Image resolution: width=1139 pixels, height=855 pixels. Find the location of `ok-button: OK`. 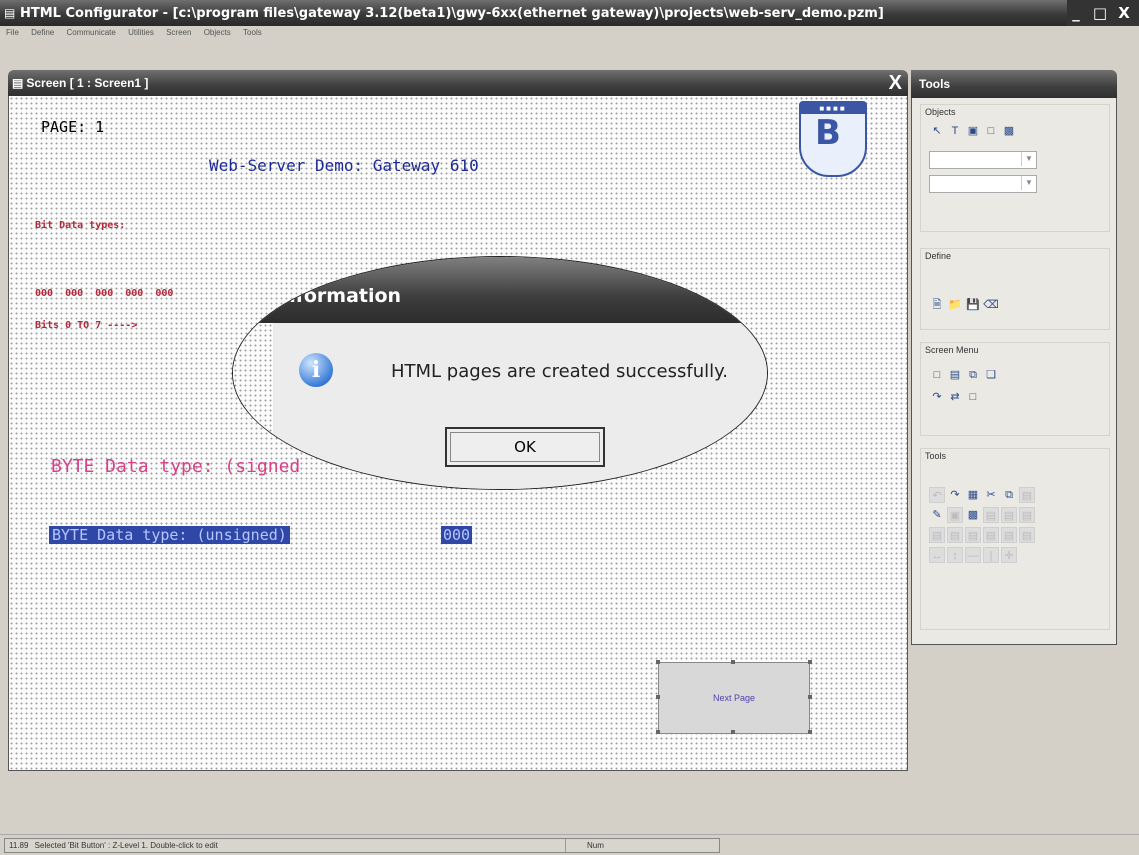

ok-button: OK is located at coordinates (525, 447).